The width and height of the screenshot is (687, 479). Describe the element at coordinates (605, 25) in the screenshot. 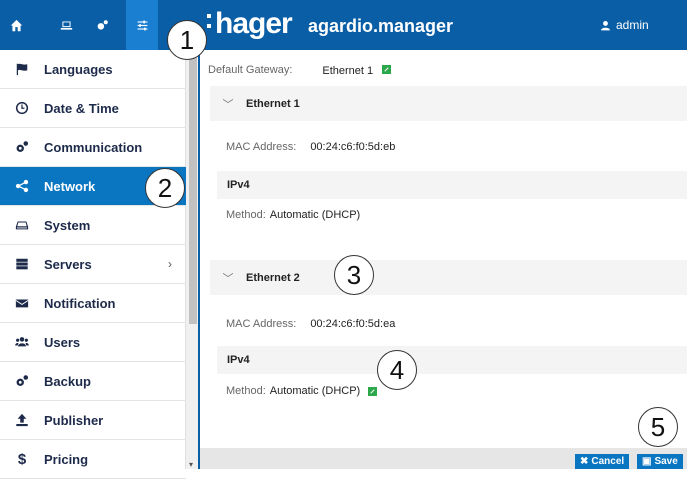

I see `user-icon` at that location.